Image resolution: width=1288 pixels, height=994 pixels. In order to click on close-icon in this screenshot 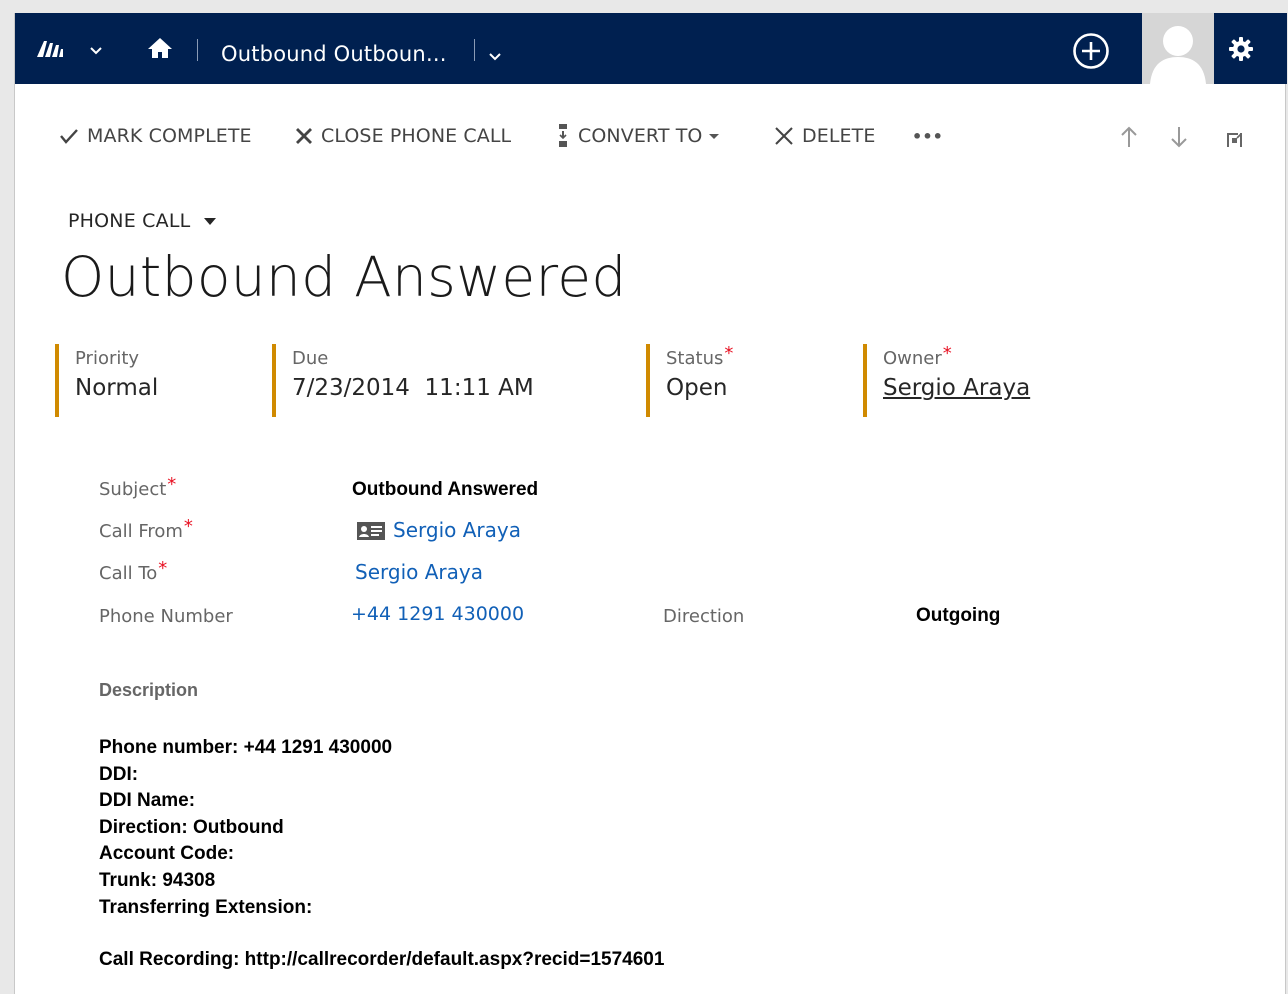, I will do `click(304, 136)`.